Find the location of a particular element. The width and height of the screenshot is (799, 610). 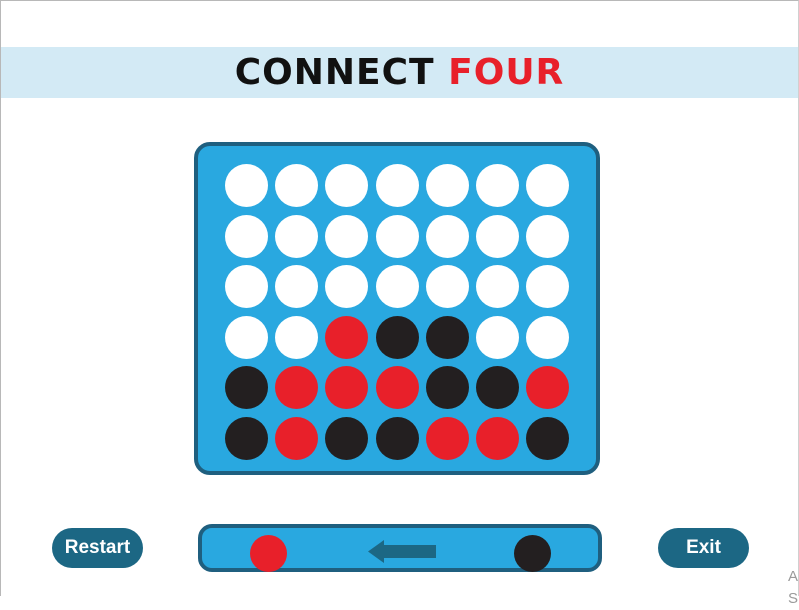

board-cell-r6-c1 is located at coordinates (246, 438).